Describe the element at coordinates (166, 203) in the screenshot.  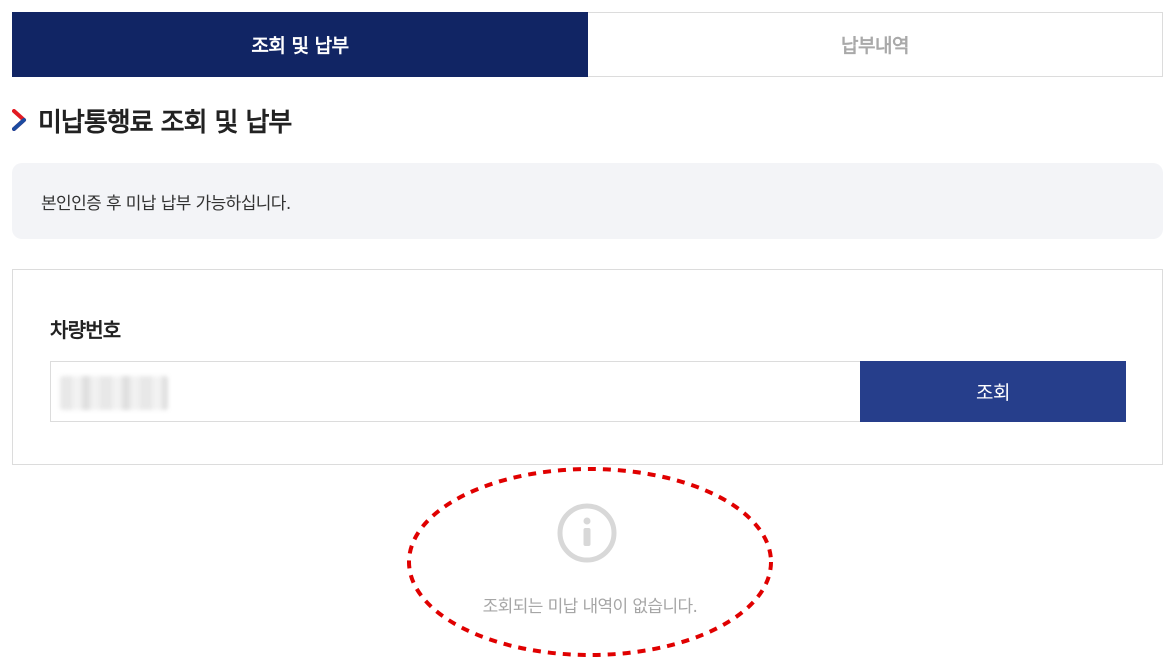
I see `notice-text: 본인인증 후 미납 납부 가능하십니다.` at that location.